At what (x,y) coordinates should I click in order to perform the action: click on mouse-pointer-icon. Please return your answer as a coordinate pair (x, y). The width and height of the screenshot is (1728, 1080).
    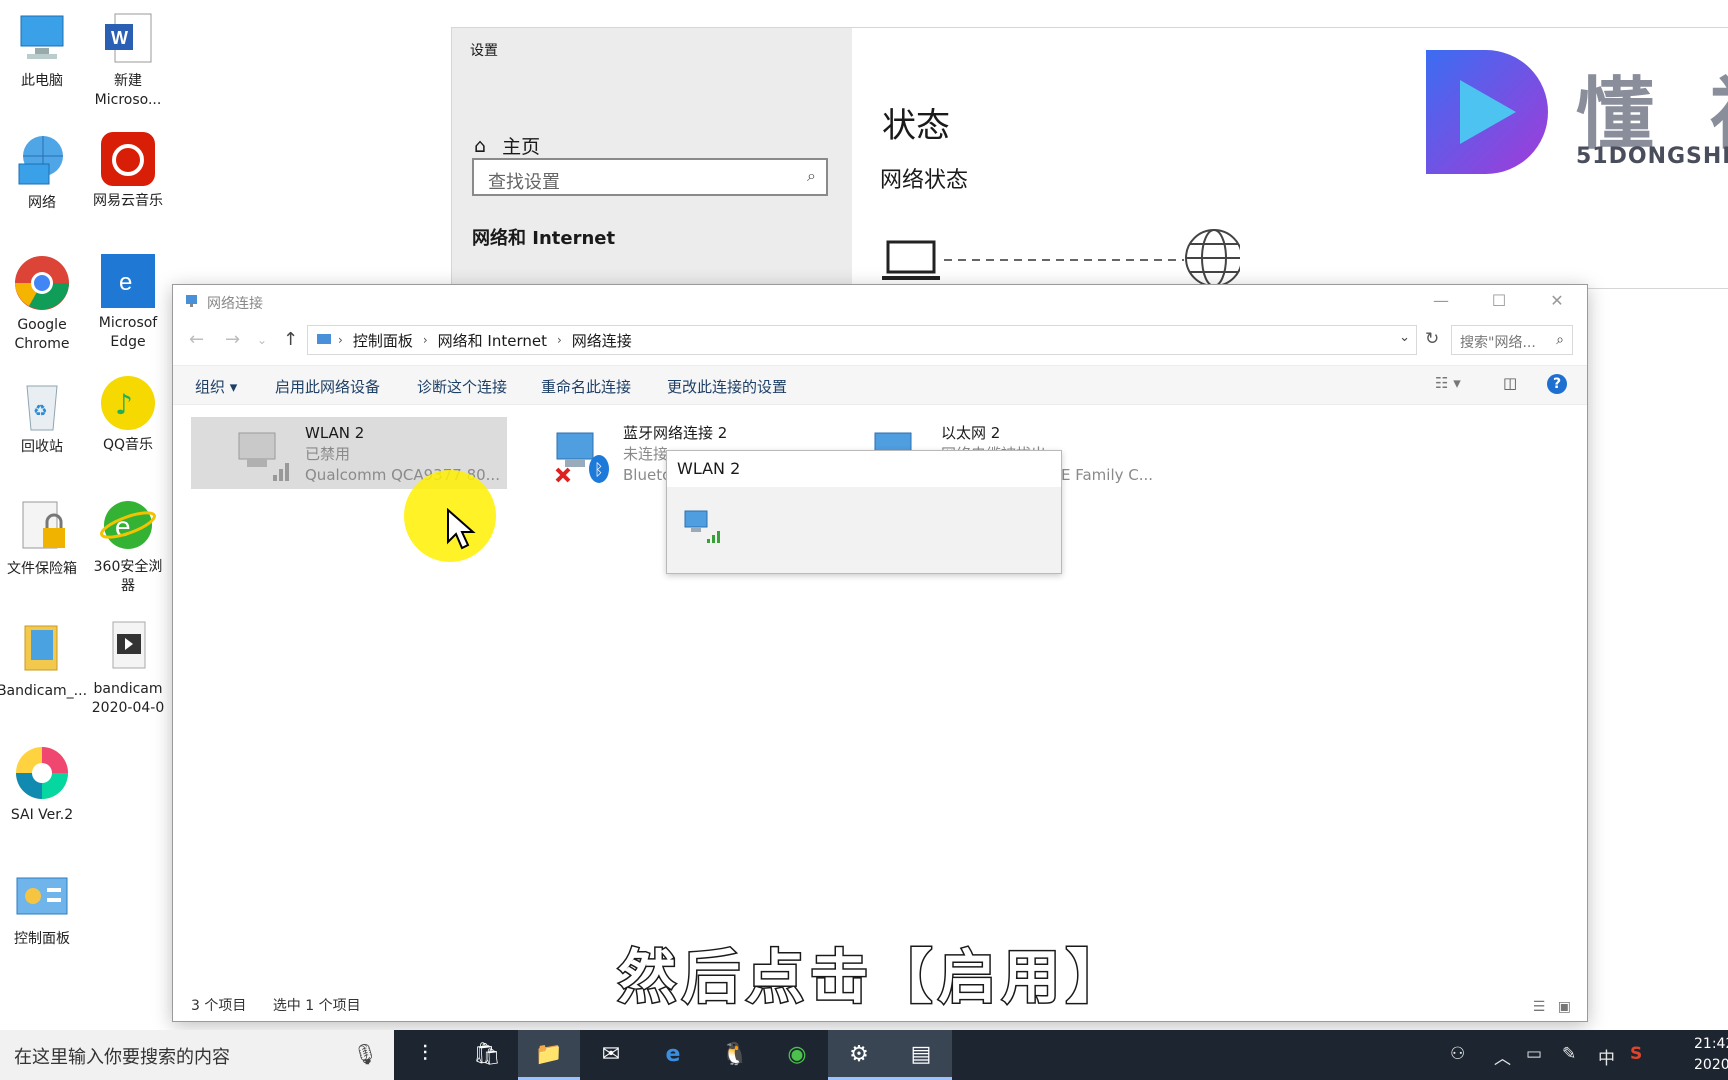
    Looking at the image, I should click on (461, 529).